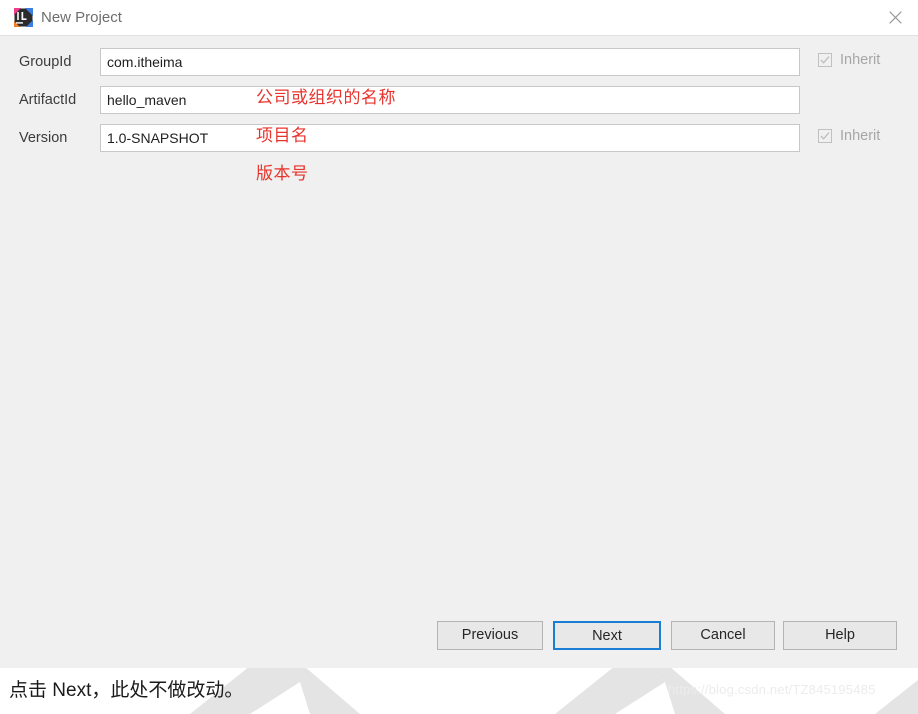 This screenshot has width=918, height=714. Describe the element at coordinates (450, 138) in the screenshot. I see `version-input` at that location.